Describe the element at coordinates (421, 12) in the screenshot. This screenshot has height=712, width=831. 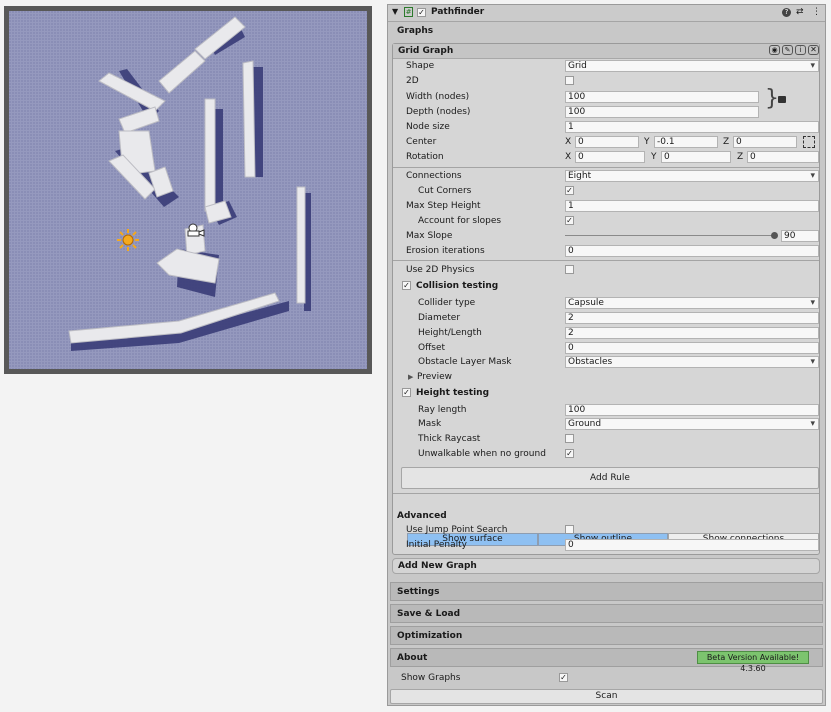
I see `component-enabled-checkbox: ✓` at that location.